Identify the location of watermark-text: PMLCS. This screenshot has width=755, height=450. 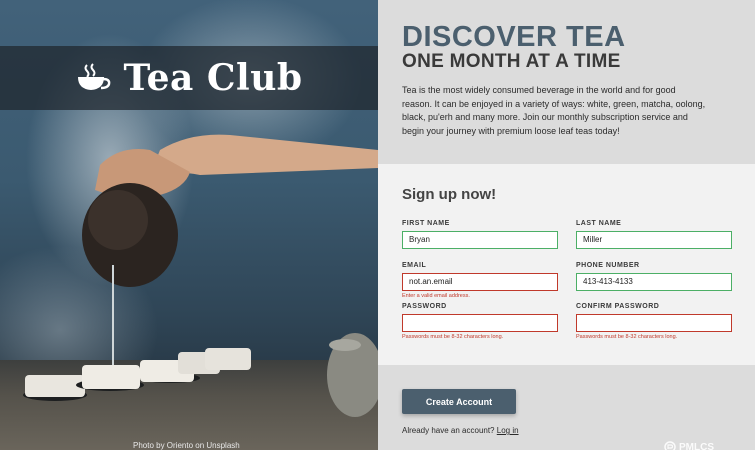
(696, 445).